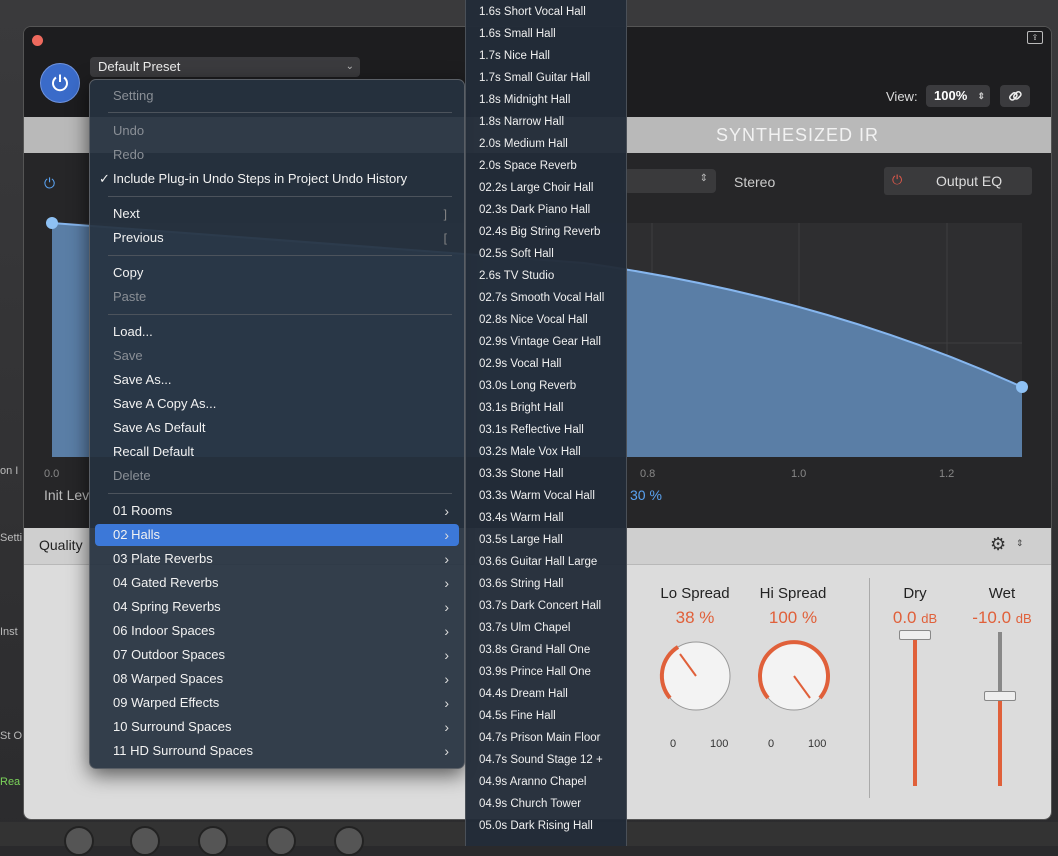  I want to click on submenu-preset-item: 03.7s Ulm Chapel, so click(524, 628).